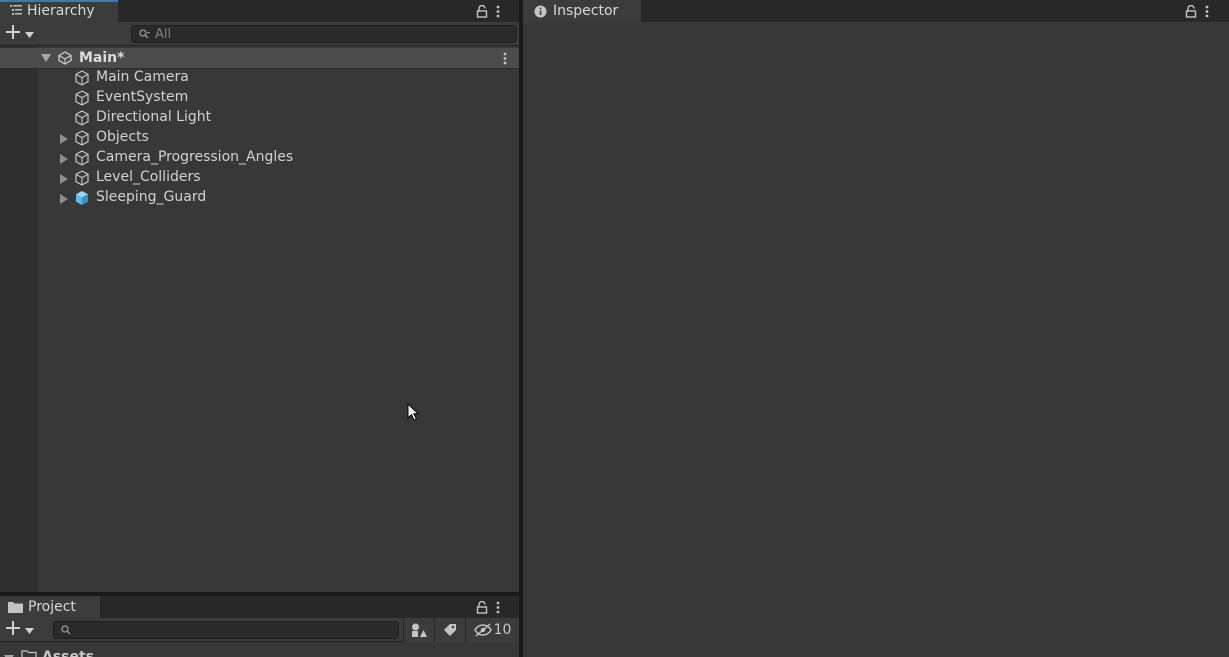  I want to click on hidden-packages-button: 10, so click(492, 630).